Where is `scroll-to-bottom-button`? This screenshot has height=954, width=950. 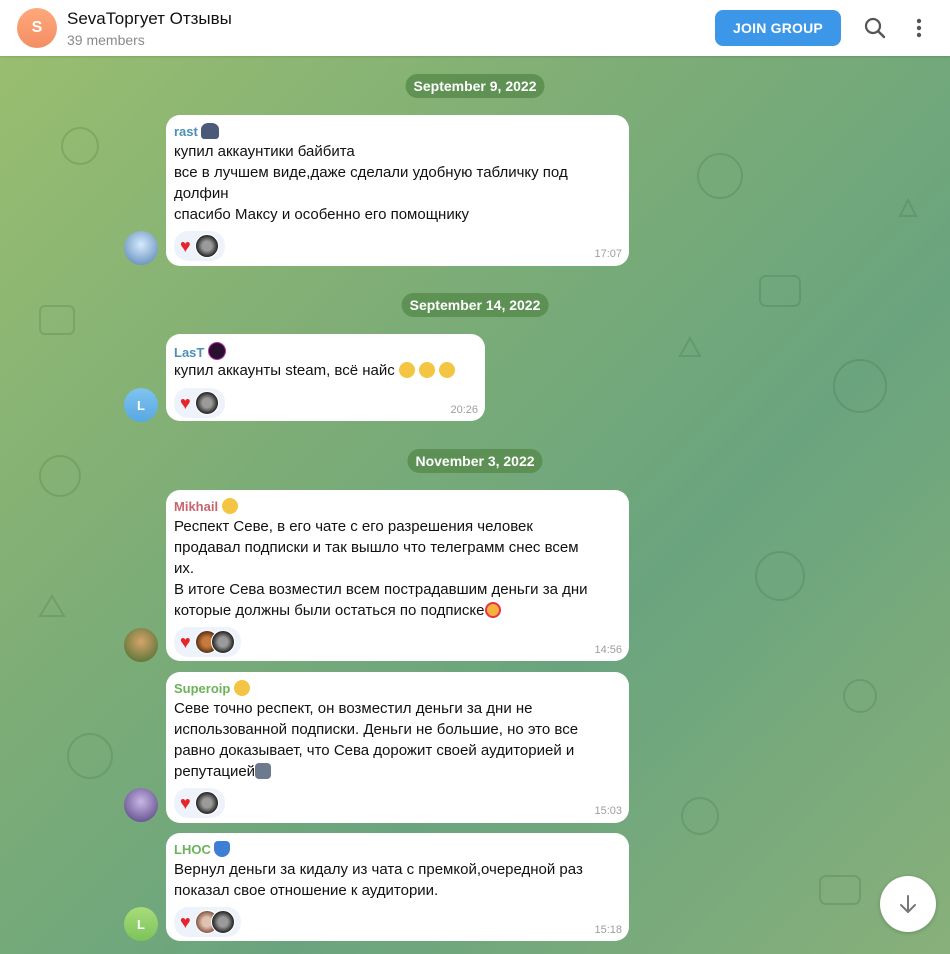 scroll-to-bottom-button is located at coordinates (908, 904).